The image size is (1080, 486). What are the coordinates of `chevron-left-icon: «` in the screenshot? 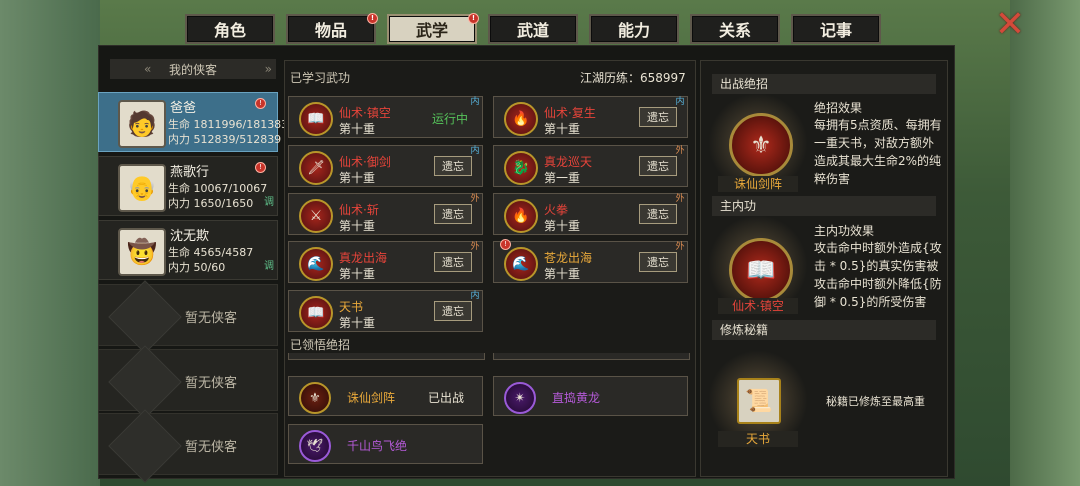 It's located at (147, 69).